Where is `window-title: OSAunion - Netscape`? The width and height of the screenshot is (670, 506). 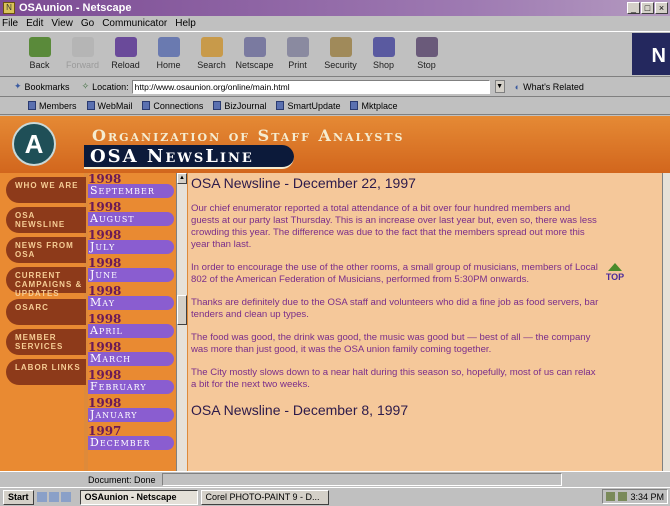
window-title: OSAunion - Netscape is located at coordinates (75, 8).